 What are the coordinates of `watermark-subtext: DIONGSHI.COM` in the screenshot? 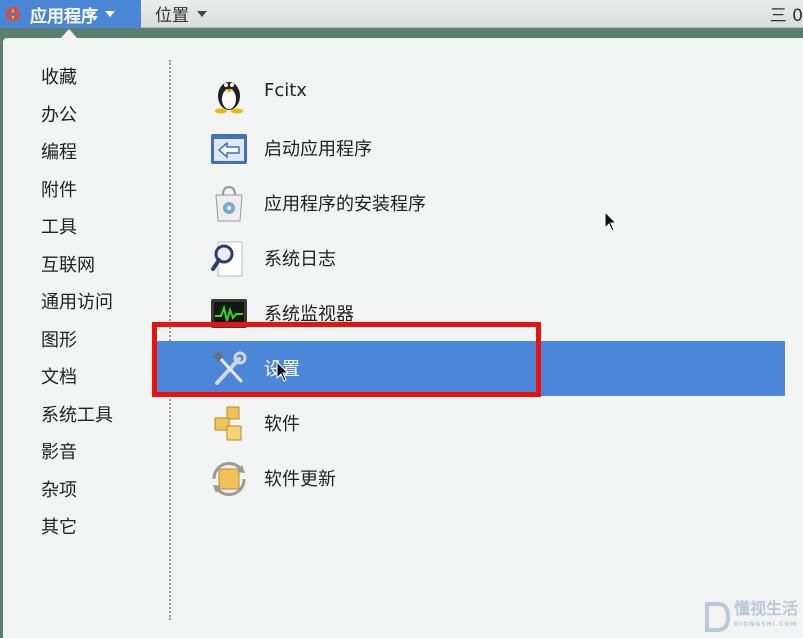 It's located at (766, 624).